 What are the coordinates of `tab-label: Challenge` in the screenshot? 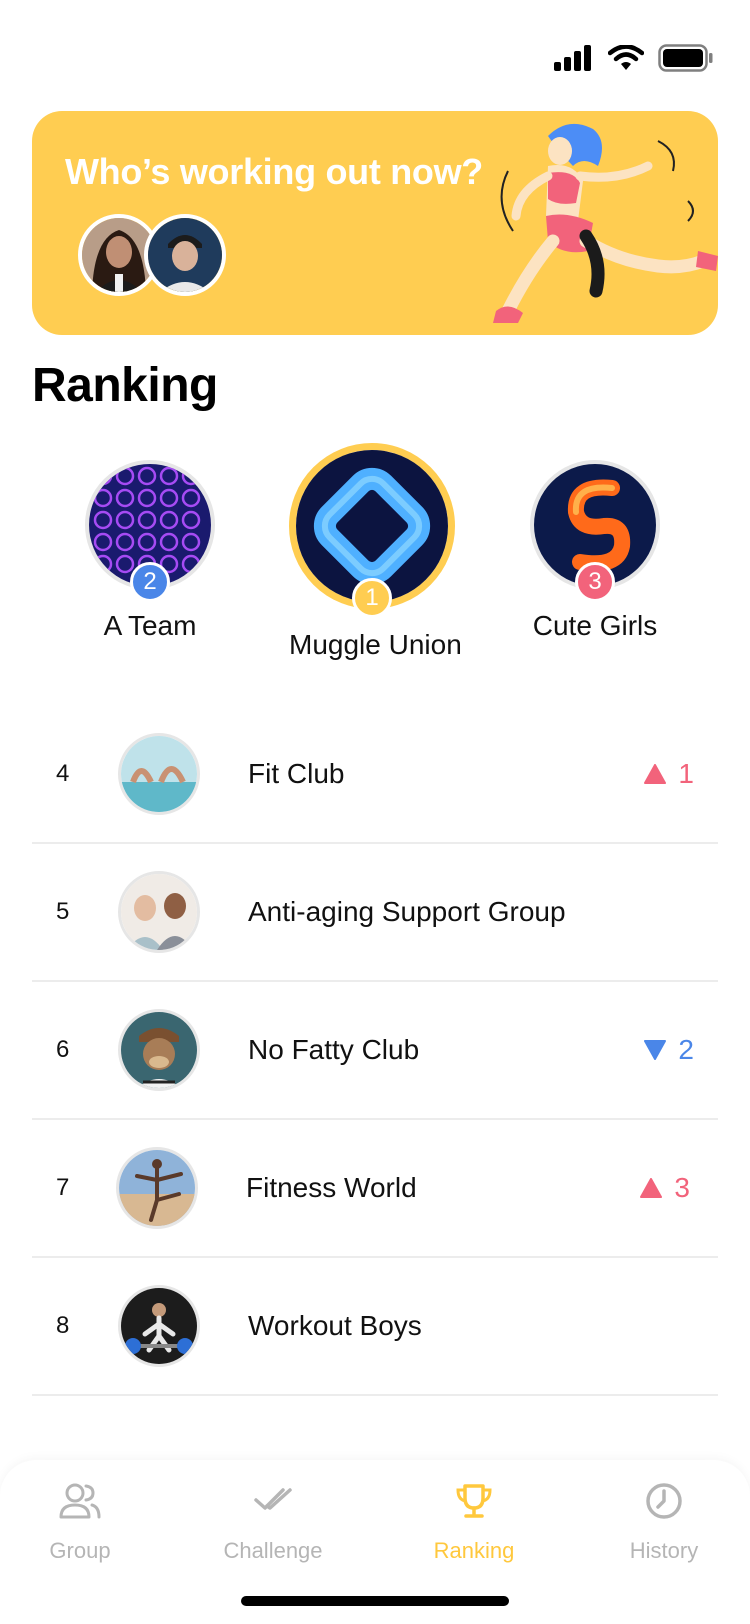 It's located at (273, 1550).